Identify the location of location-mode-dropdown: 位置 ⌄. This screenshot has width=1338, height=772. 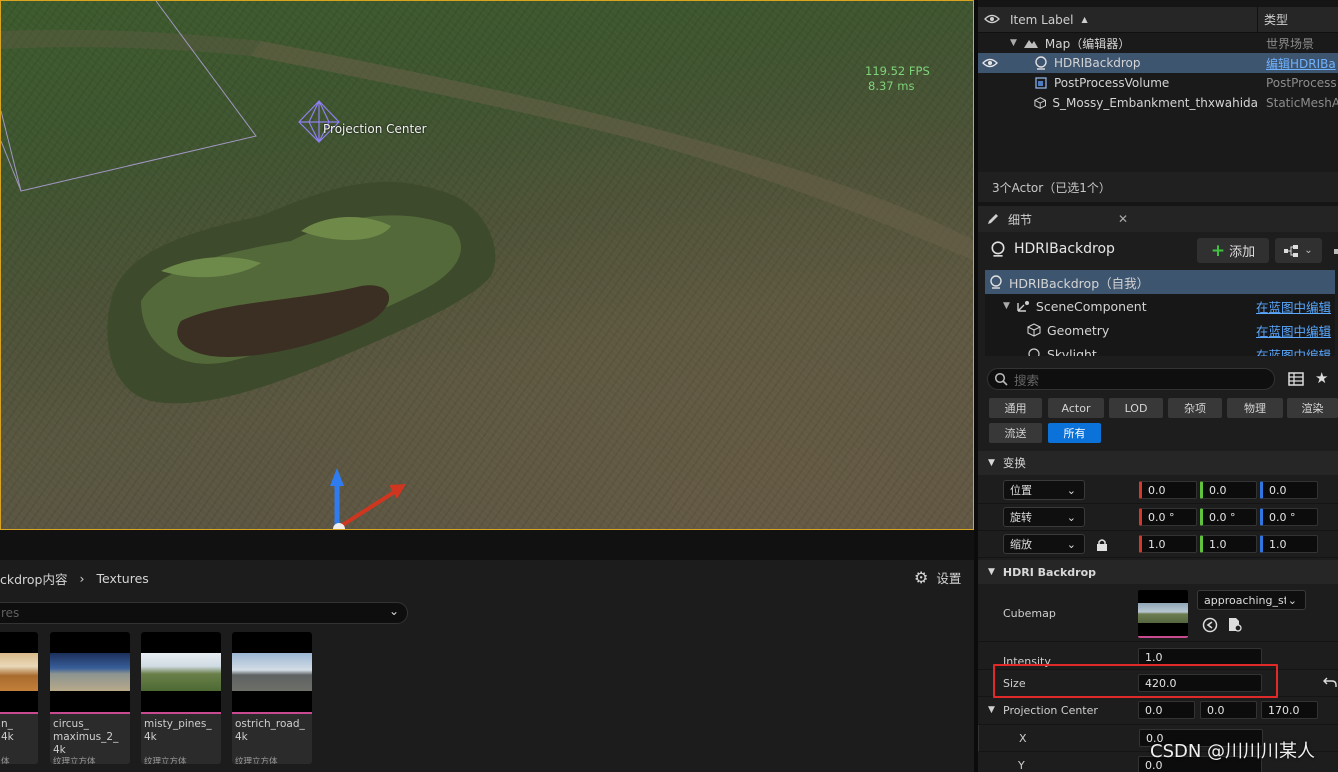
(1044, 490).